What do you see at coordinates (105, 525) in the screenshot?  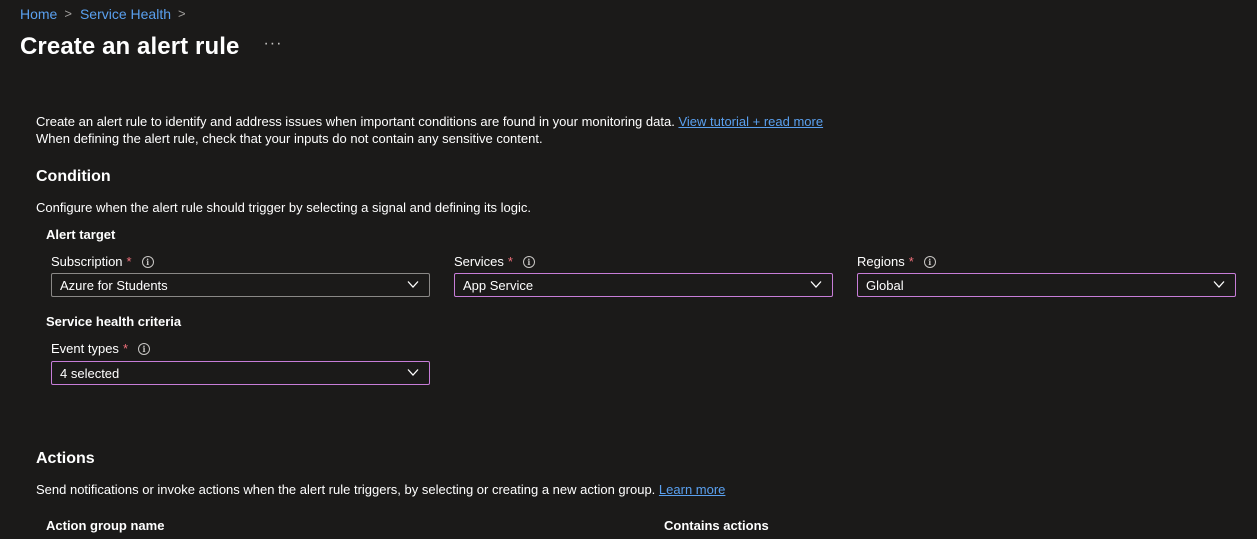 I see `column-header-action-group-name: Action group name` at bounding box center [105, 525].